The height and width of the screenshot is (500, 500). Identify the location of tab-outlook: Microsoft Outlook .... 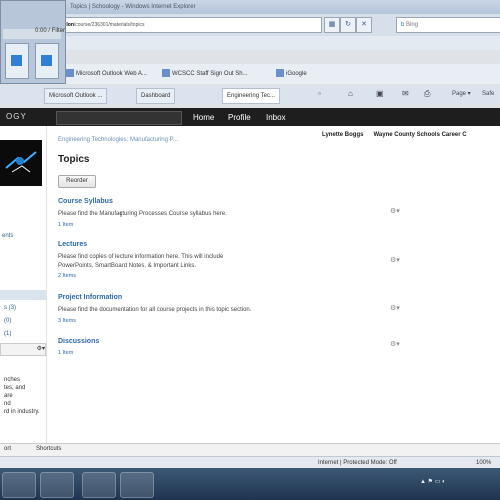
(76, 96).